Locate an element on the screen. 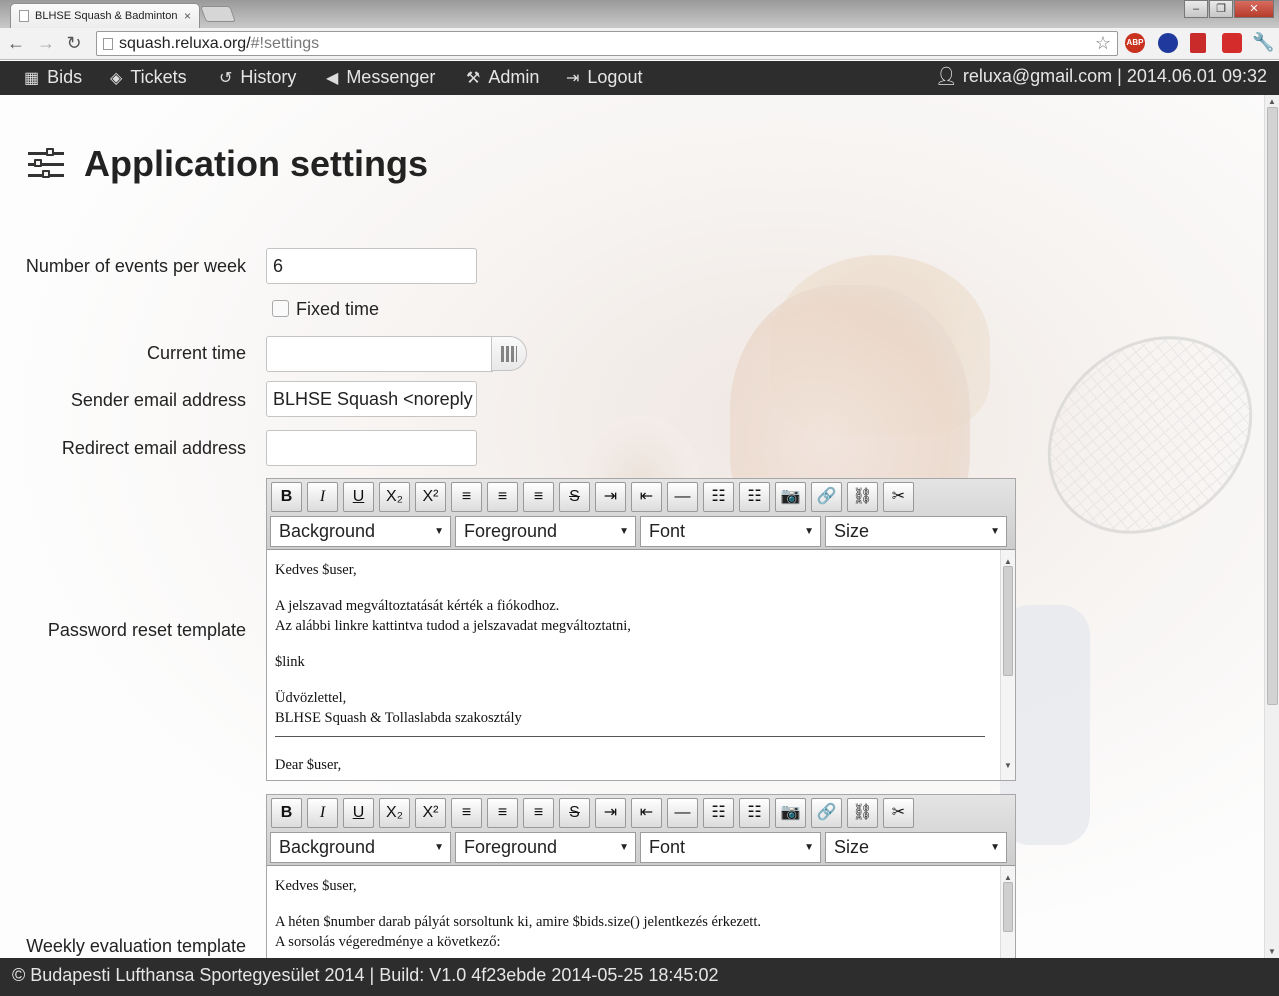  nav-bids-label: Bids is located at coordinates (65, 77).